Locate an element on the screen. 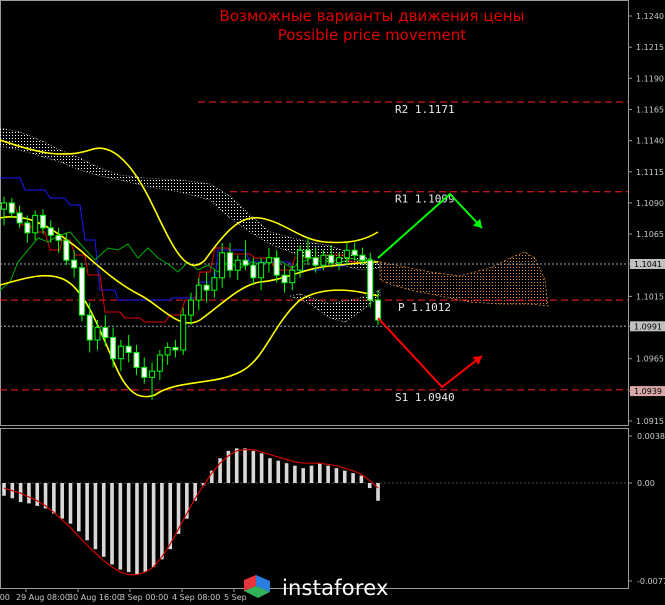 This screenshot has height=605, width=665. price-tick-label: 1.1215 is located at coordinates (650, 47).